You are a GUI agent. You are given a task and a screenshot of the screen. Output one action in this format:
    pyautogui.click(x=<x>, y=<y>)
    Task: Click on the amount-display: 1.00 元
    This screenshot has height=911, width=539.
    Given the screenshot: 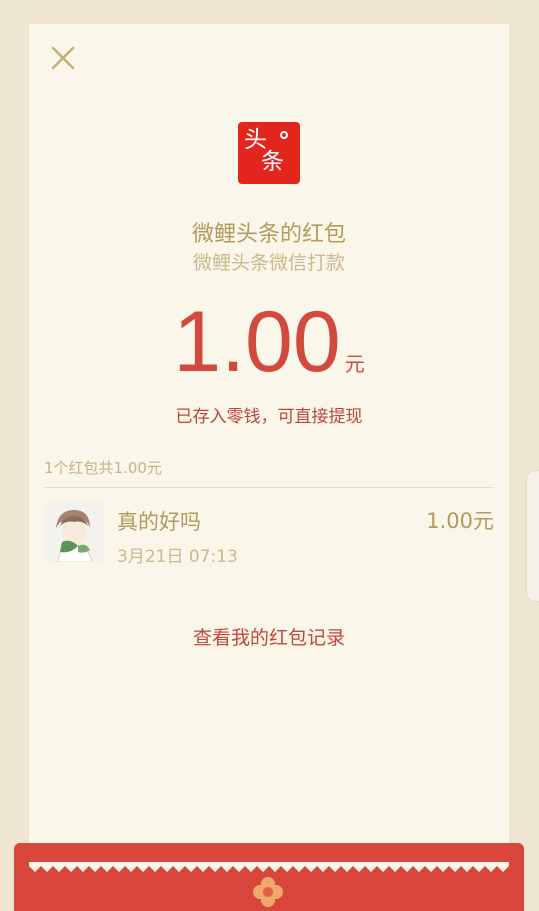 What is the action you would take?
    pyautogui.click(x=269, y=342)
    